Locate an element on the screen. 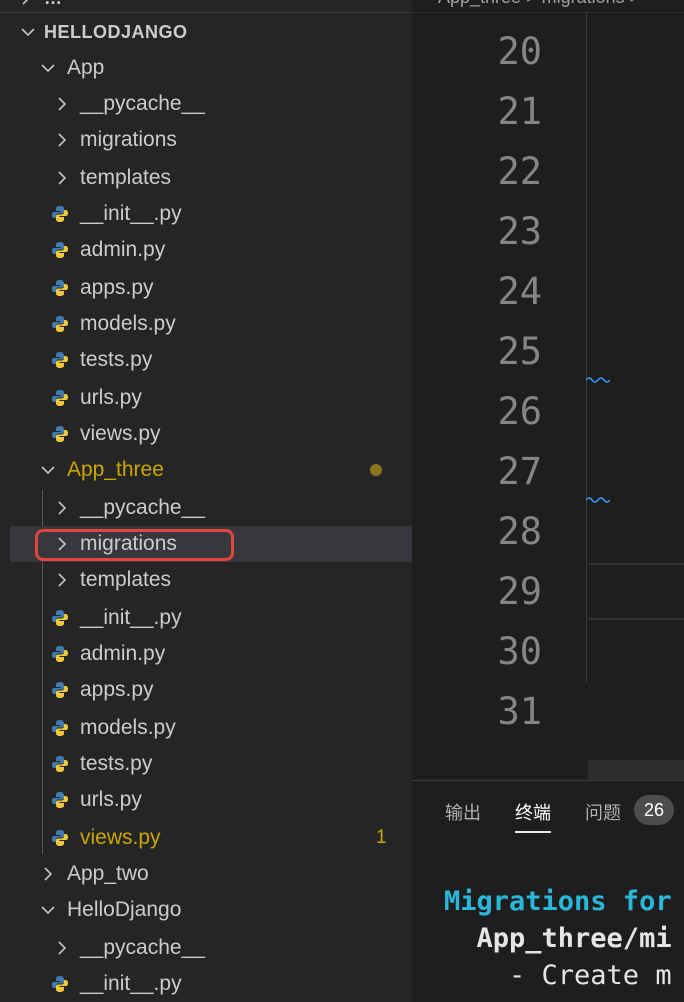  file-app-three-init: __init__.py is located at coordinates (211, 618).